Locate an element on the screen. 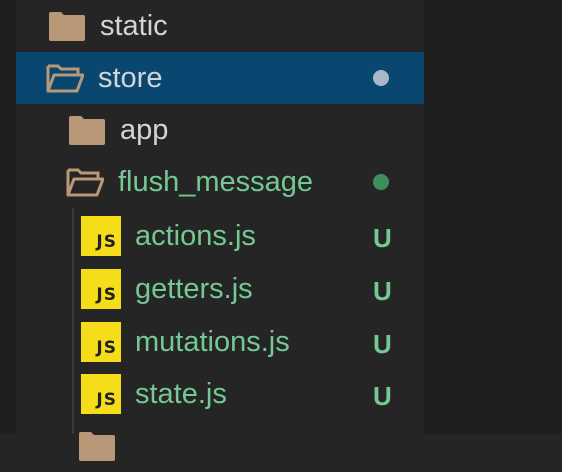 Image resolution: width=562 pixels, height=472 pixels. tree-item-label: static is located at coordinates (134, 25).